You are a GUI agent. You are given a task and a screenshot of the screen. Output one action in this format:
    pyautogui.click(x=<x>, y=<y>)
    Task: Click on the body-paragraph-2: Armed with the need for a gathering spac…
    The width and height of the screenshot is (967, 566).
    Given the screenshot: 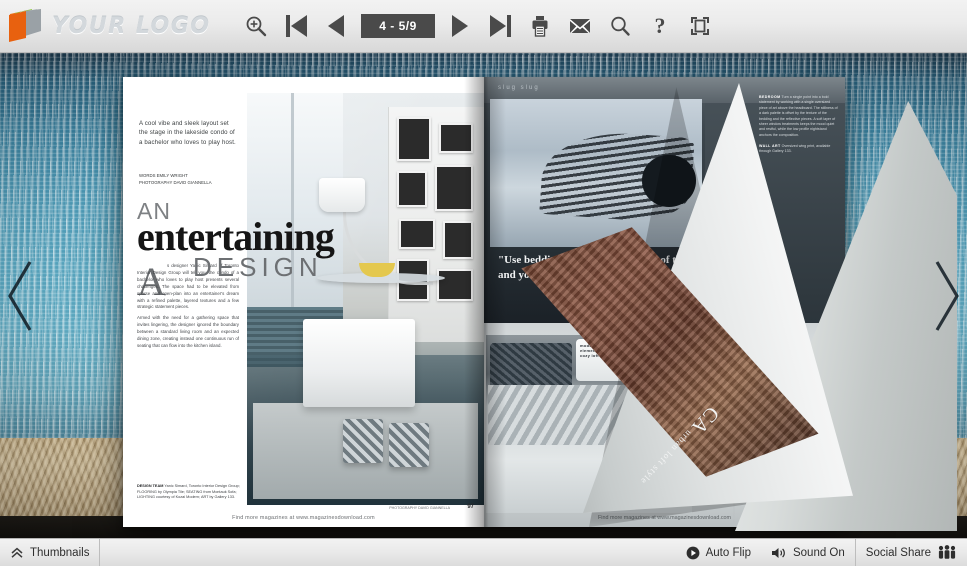 What is the action you would take?
    pyautogui.click(x=188, y=331)
    